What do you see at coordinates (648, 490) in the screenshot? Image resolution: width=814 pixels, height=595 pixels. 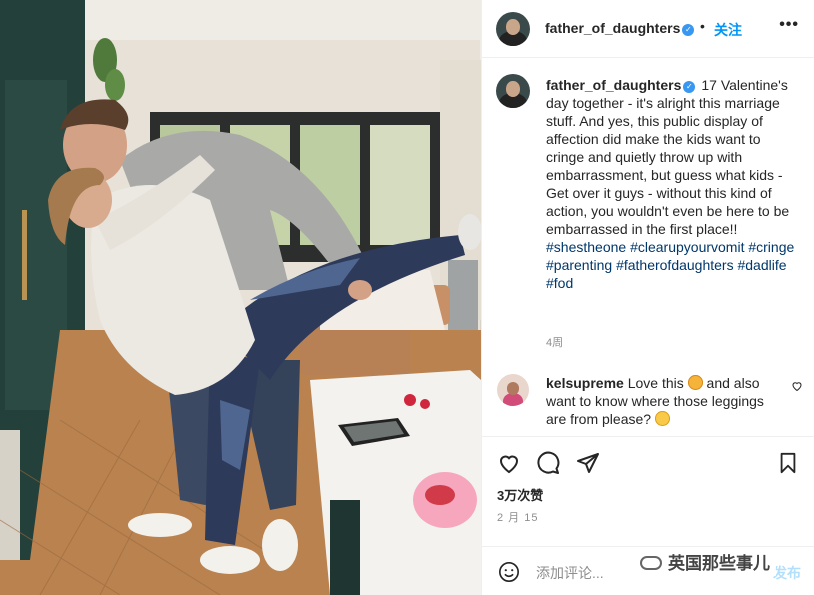 I see `action-bar: 3万次赞 2 月 15` at bounding box center [648, 490].